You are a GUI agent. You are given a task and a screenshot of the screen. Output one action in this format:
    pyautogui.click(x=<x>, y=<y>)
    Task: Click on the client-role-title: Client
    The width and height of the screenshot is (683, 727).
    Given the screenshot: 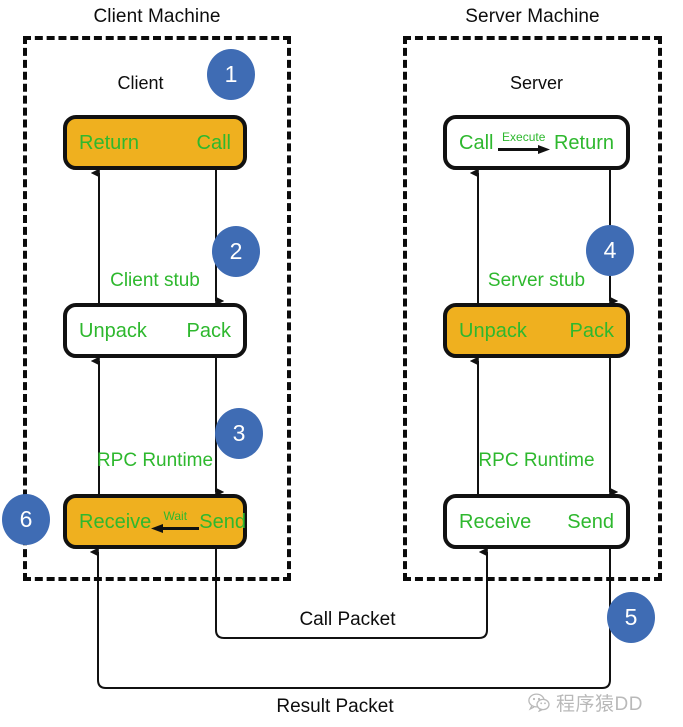 What is the action you would take?
    pyautogui.click(x=140, y=83)
    